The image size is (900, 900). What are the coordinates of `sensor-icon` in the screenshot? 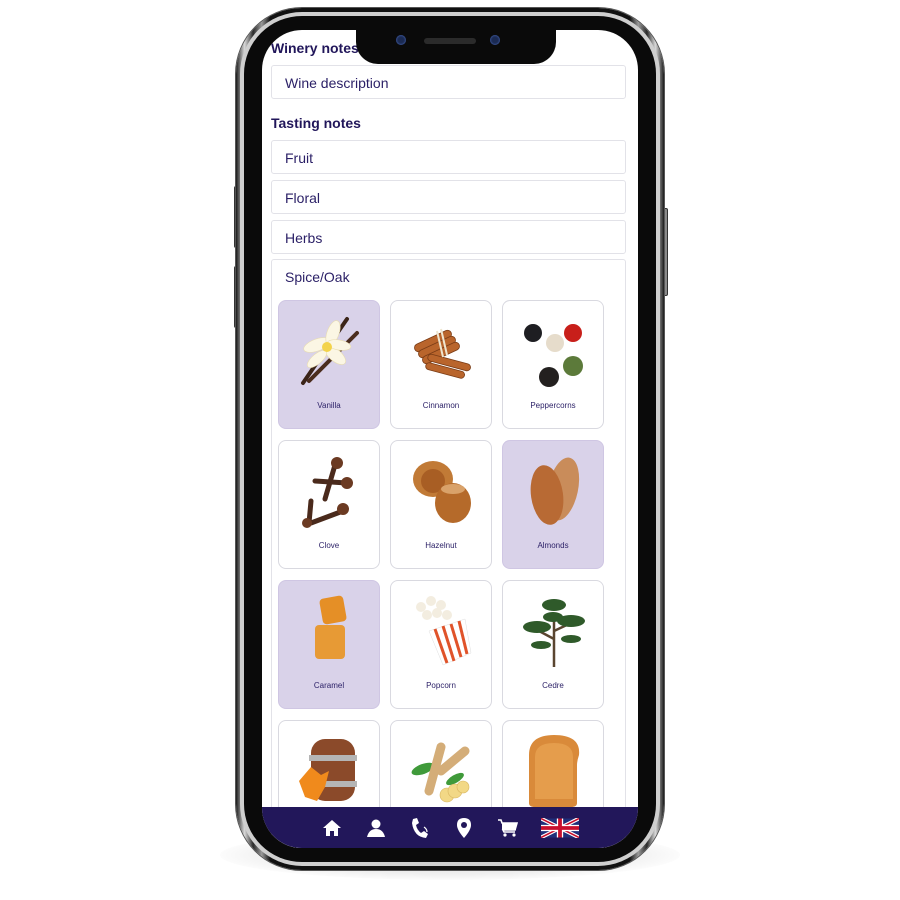 It's located at (495, 40).